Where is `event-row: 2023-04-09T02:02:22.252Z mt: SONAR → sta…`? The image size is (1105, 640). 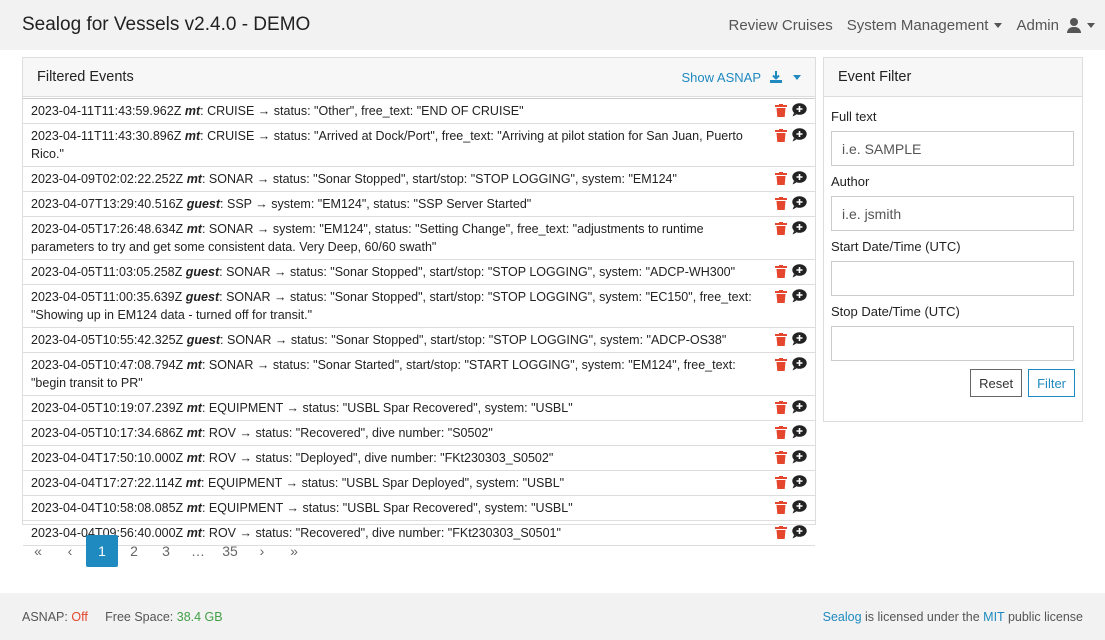 event-row: 2023-04-09T02:02:22.252Z mt: SONAR → sta… is located at coordinates (419, 179).